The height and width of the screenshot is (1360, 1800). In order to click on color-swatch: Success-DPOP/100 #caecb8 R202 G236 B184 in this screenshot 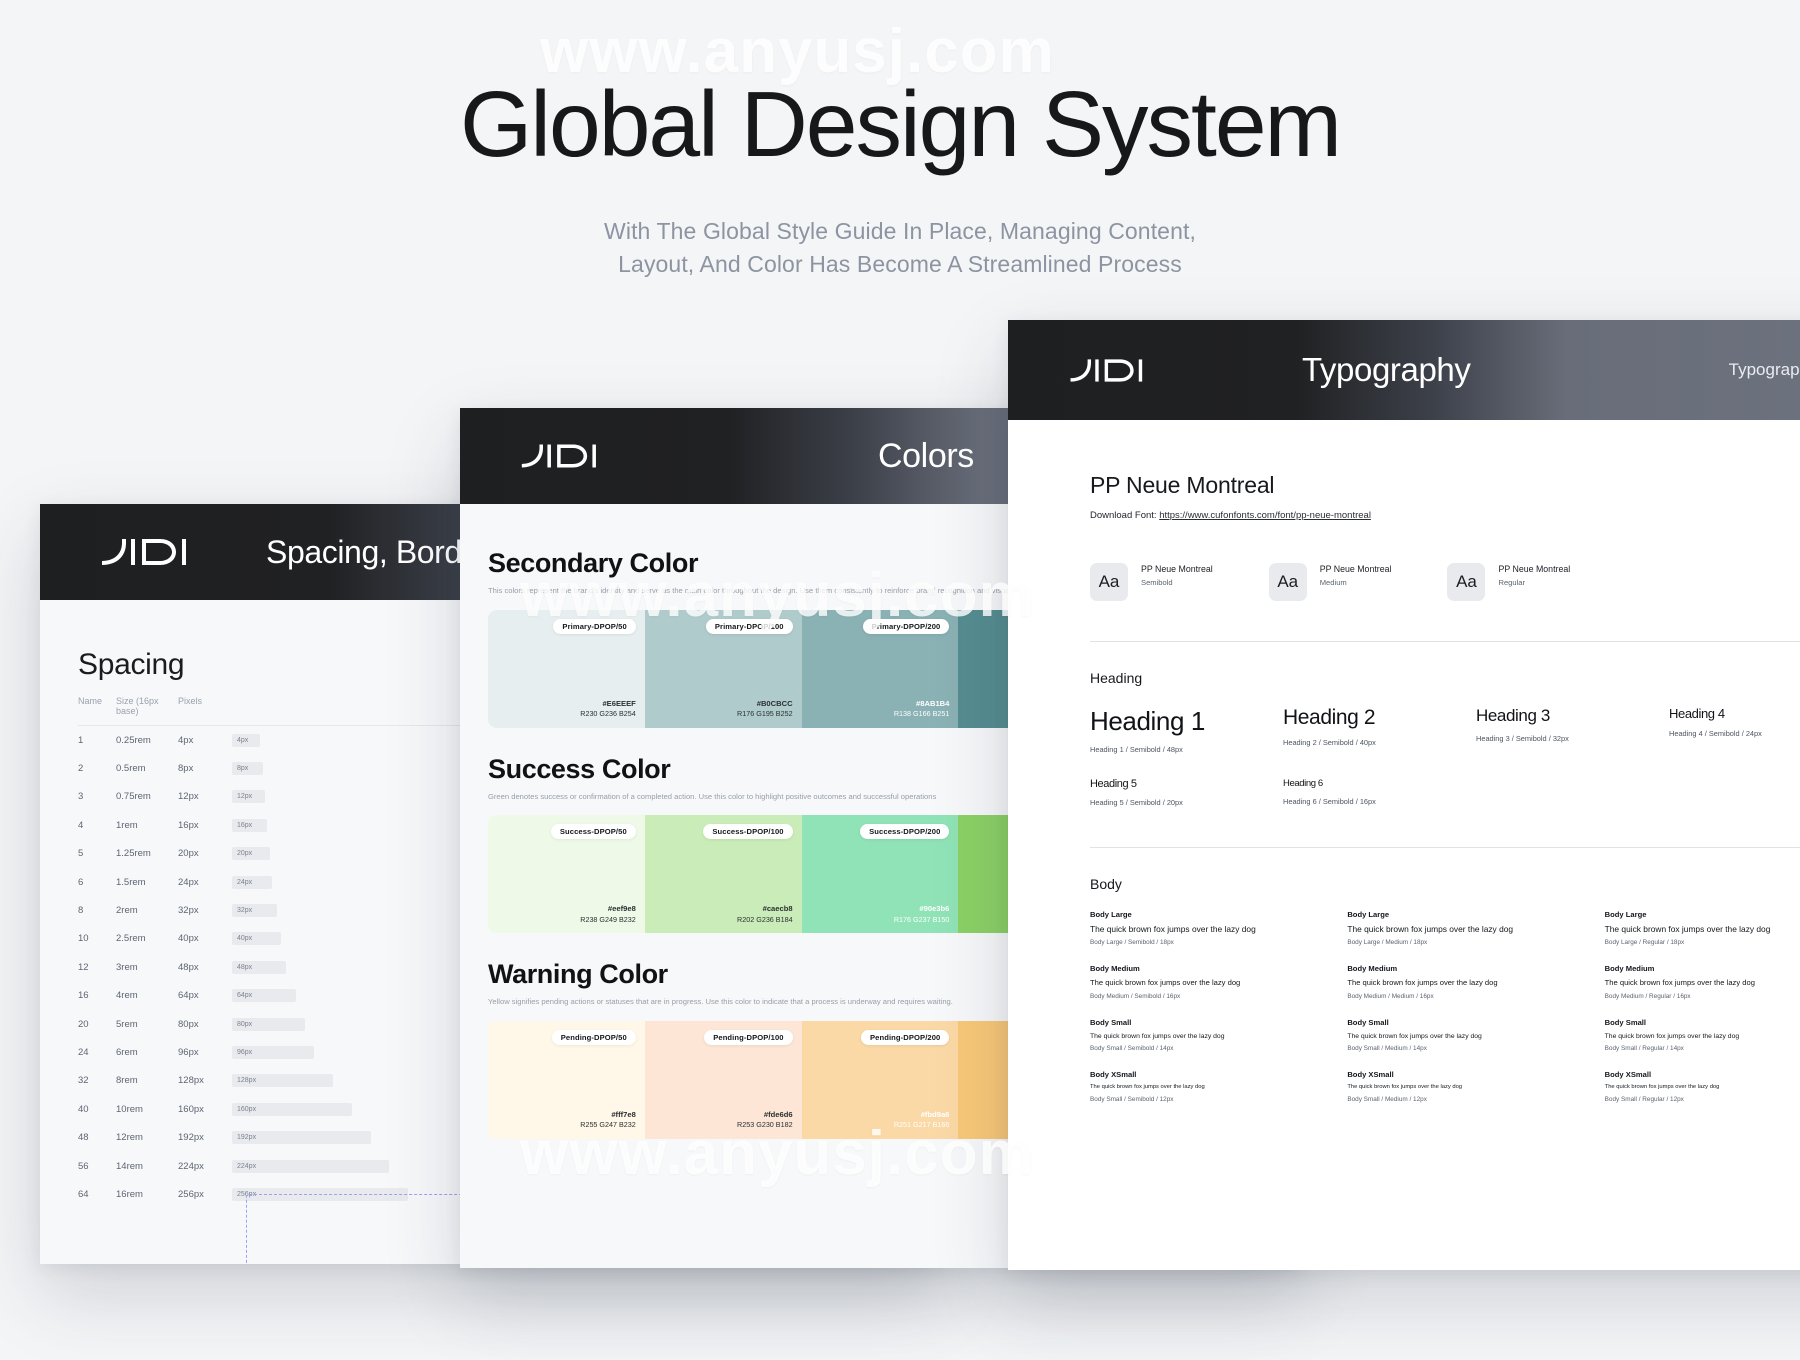, I will do `click(723, 874)`.